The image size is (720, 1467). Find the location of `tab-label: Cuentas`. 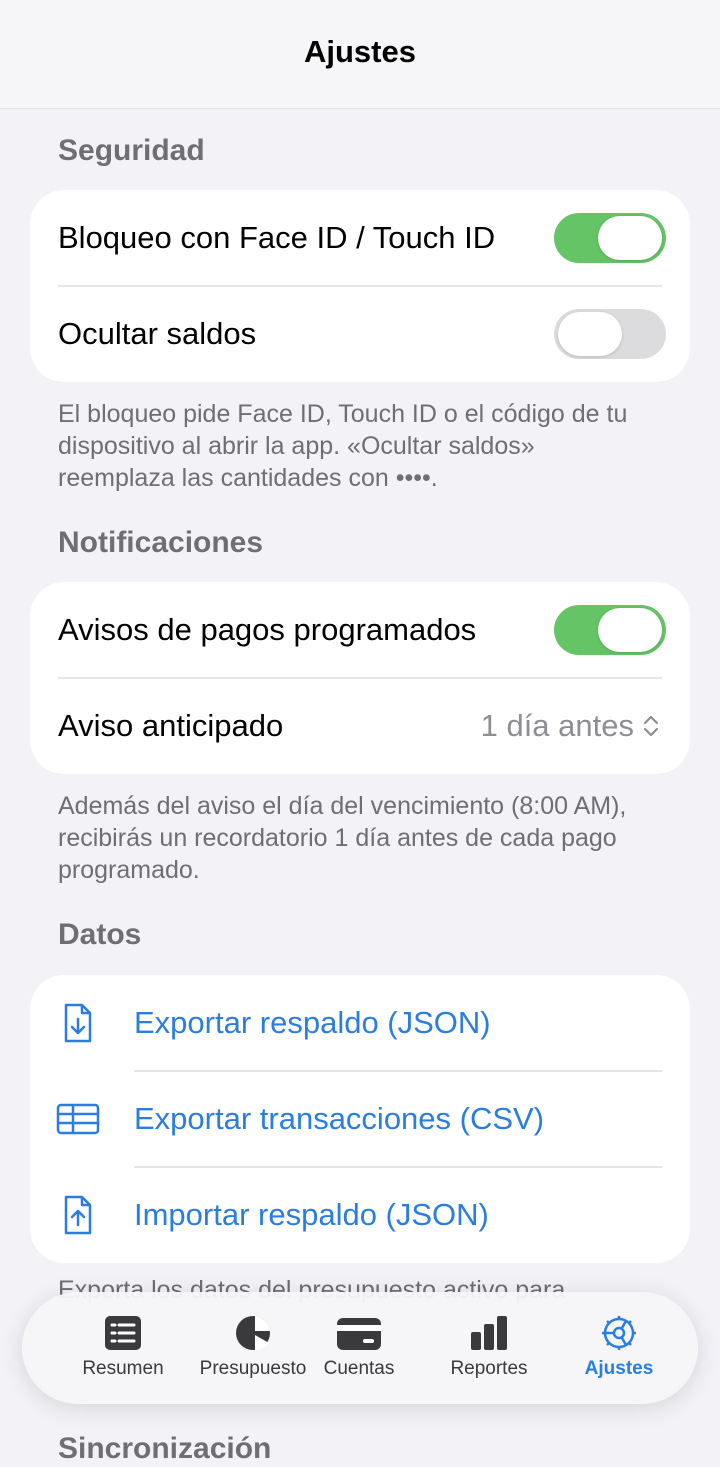

tab-label: Cuentas is located at coordinates (359, 1368).